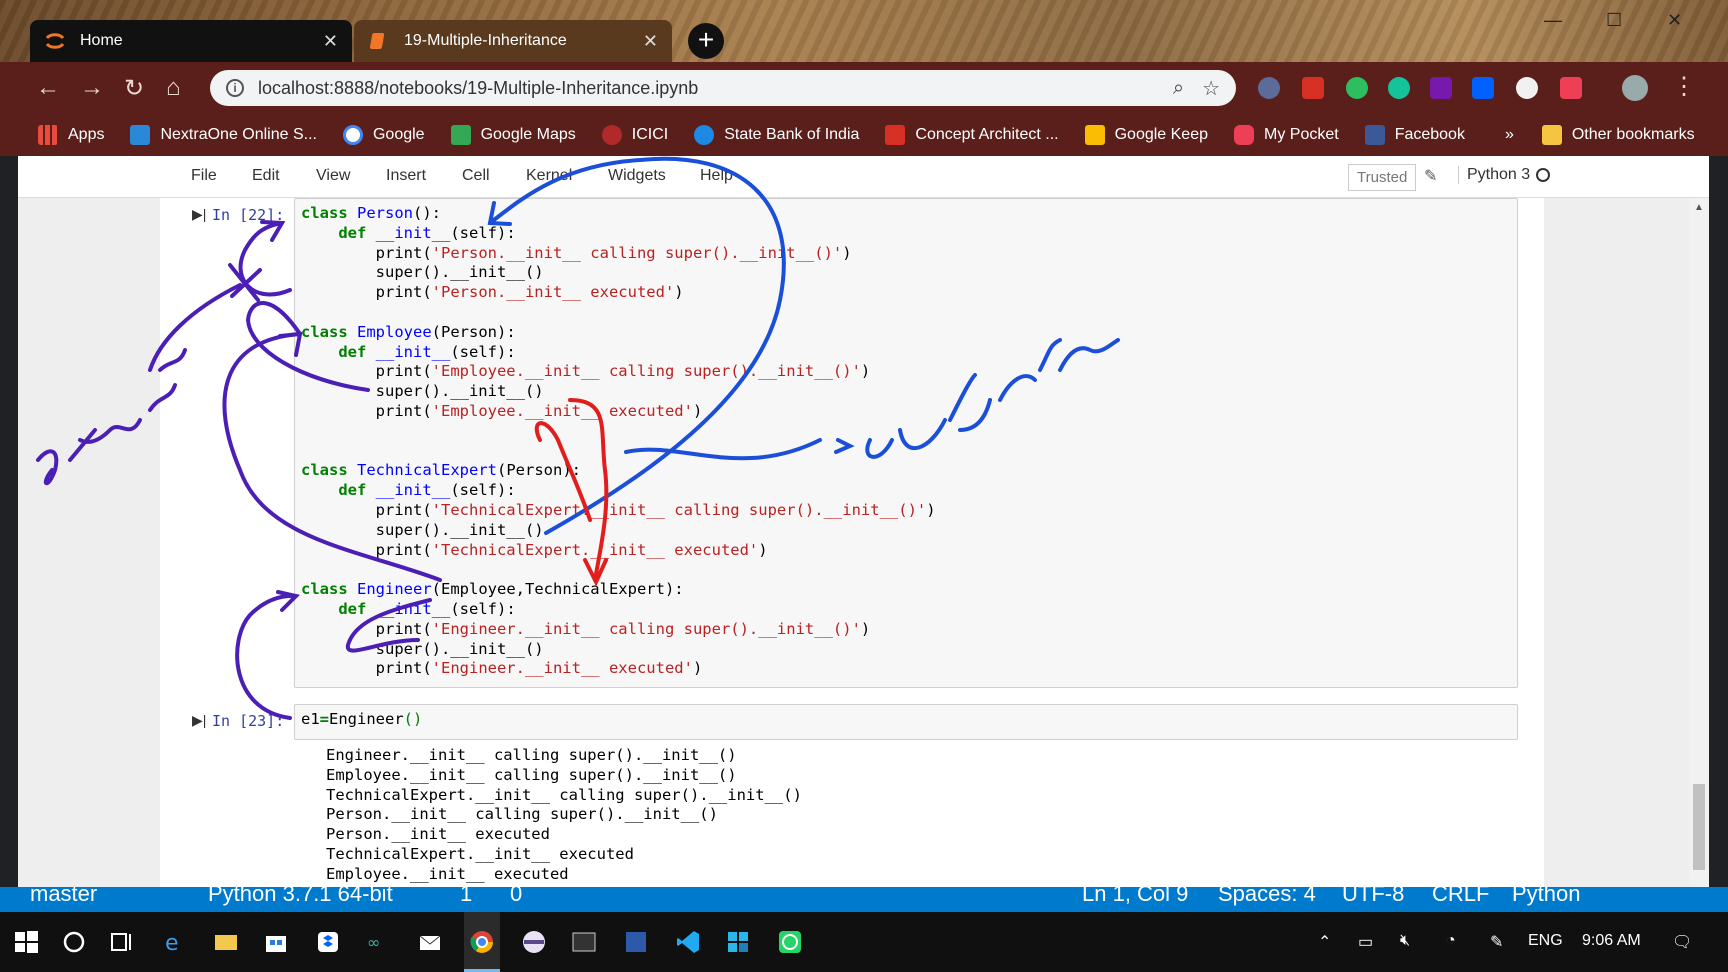 Image resolution: width=1728 pixels, height=972 pixels. Describe the element at coordinates (226, 942) in the screenshot. I see `file-explorer-icon` at that location.